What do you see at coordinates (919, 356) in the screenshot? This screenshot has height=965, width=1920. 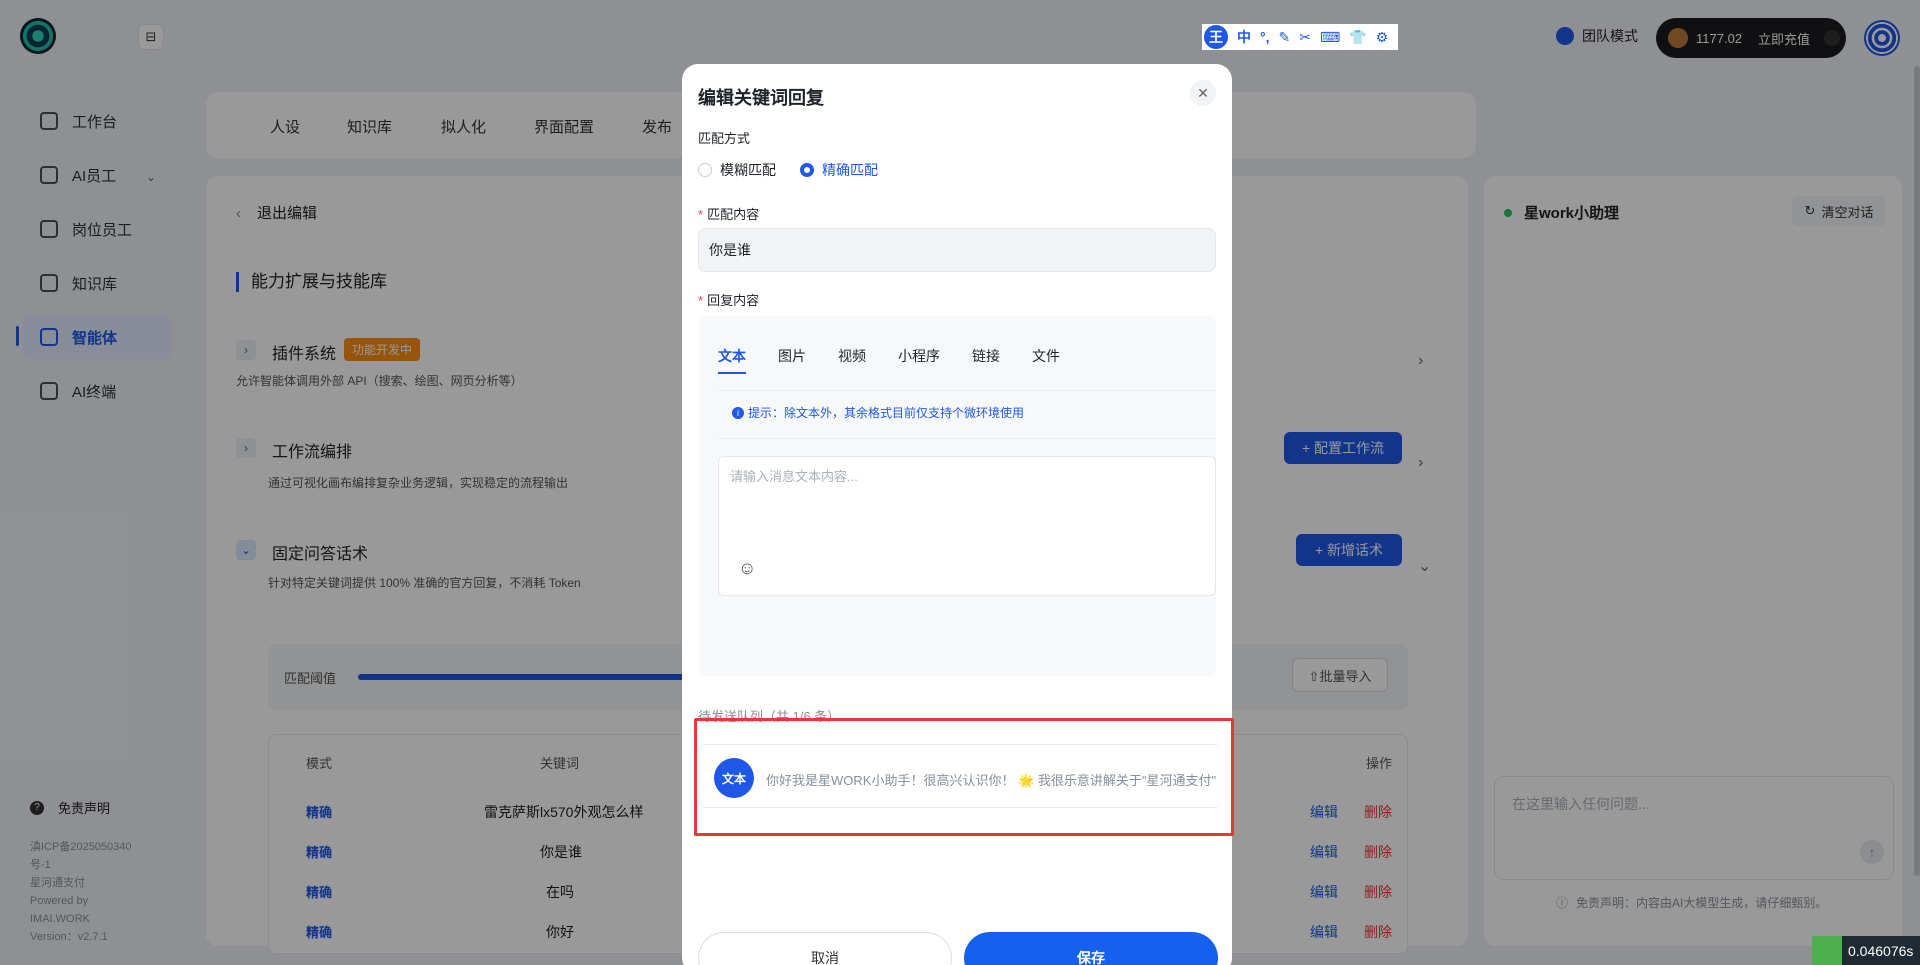 I see `tab-miniprogram: 小程序` at bounding box center [919, 356].